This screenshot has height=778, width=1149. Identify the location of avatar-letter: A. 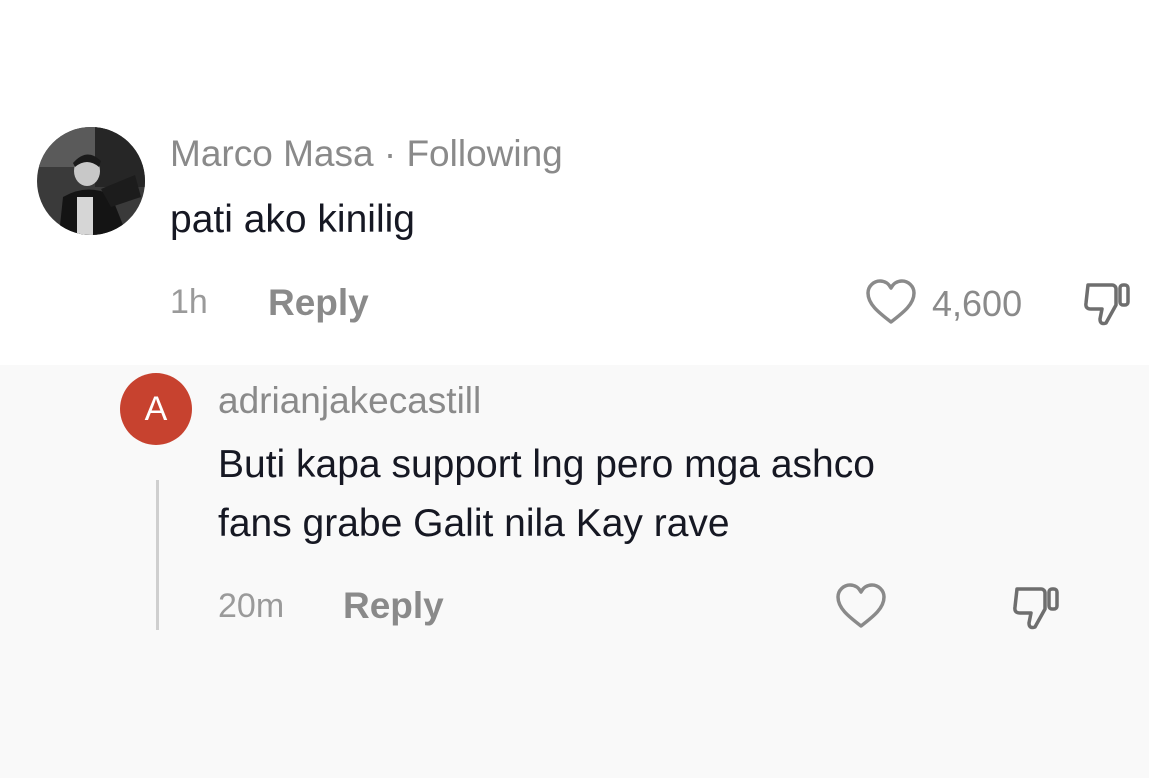
(156, 408).